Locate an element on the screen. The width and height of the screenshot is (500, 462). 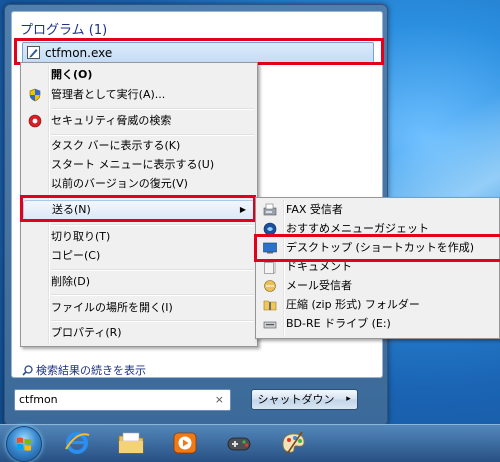
programs-header: プログラム (1) is located at coordinates (64, 30).